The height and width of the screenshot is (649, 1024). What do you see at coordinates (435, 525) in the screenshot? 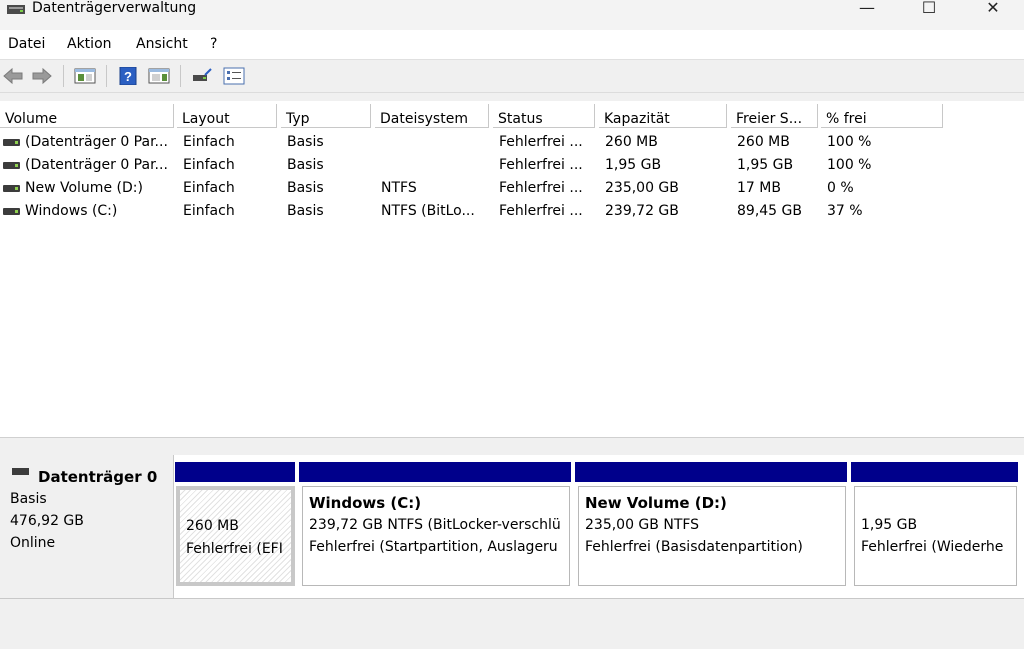
I see `partition-size: 239,72 GB NTFS (BitLocker-verschlü` at bounding box center [435, 525].